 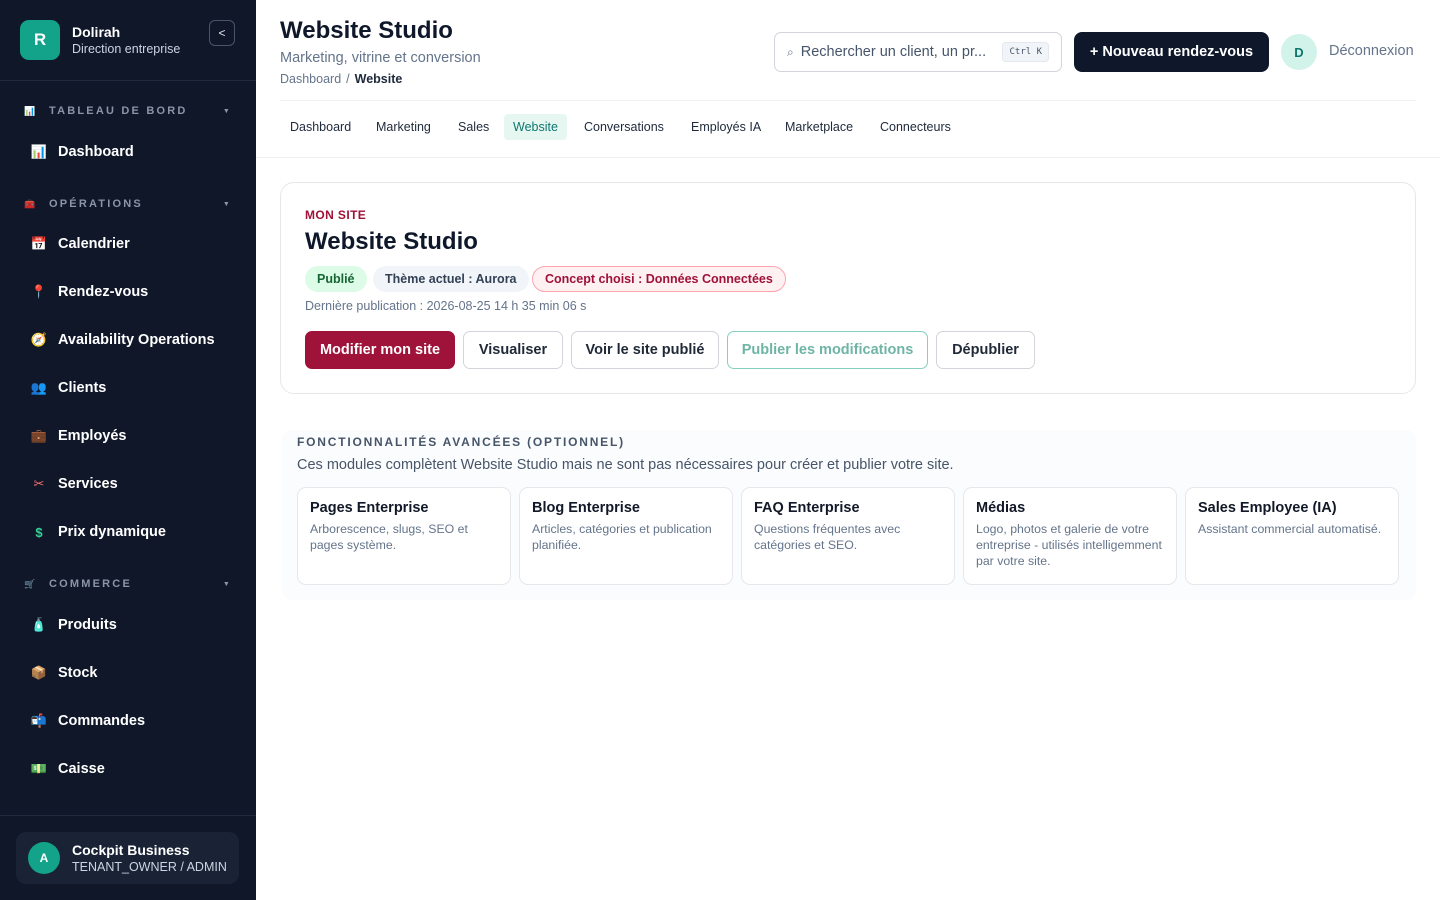 I want to click on section-commerce: 🛒 COMMERCE ▼, so click(x=128, y=584).